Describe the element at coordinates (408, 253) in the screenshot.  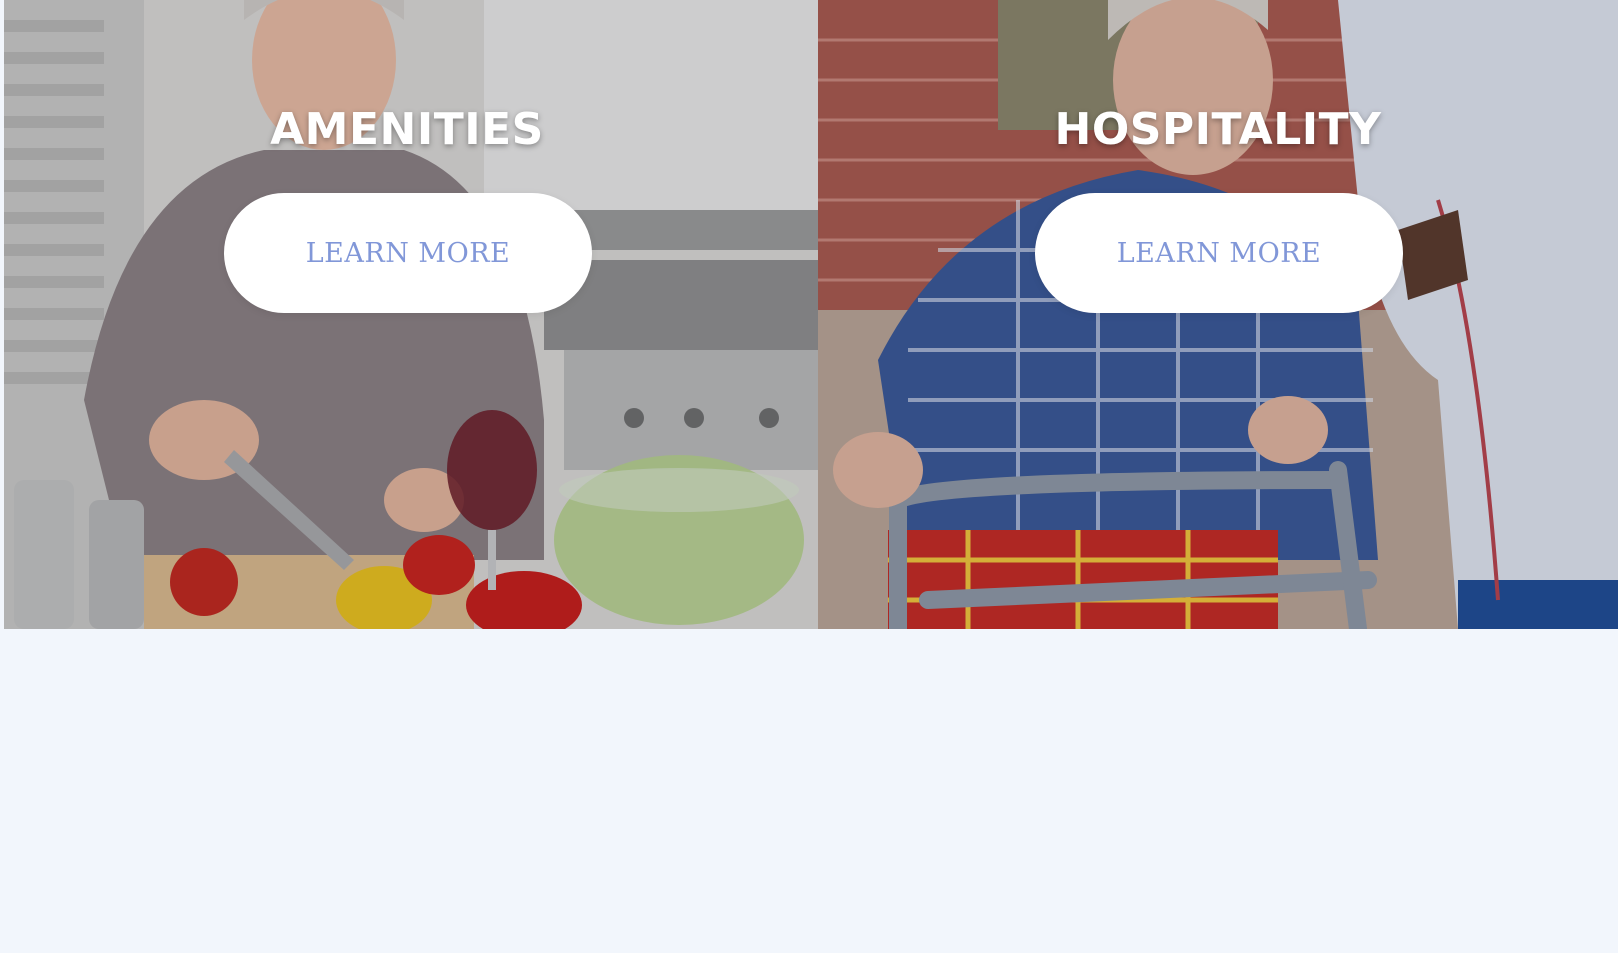
I see `amenities-learn-more-button: LEARN MORE` at that location.